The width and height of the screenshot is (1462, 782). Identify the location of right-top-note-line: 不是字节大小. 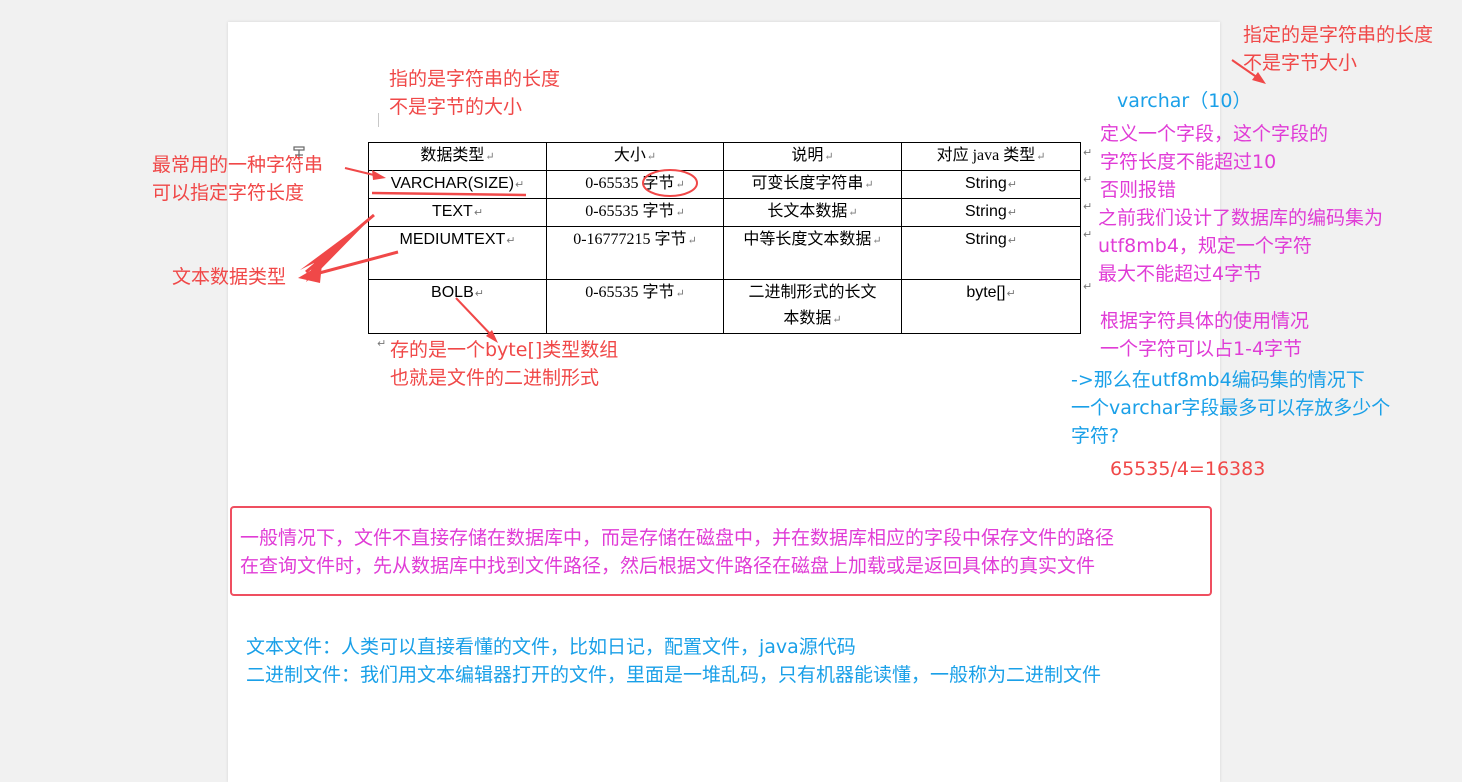
(1300, 63).